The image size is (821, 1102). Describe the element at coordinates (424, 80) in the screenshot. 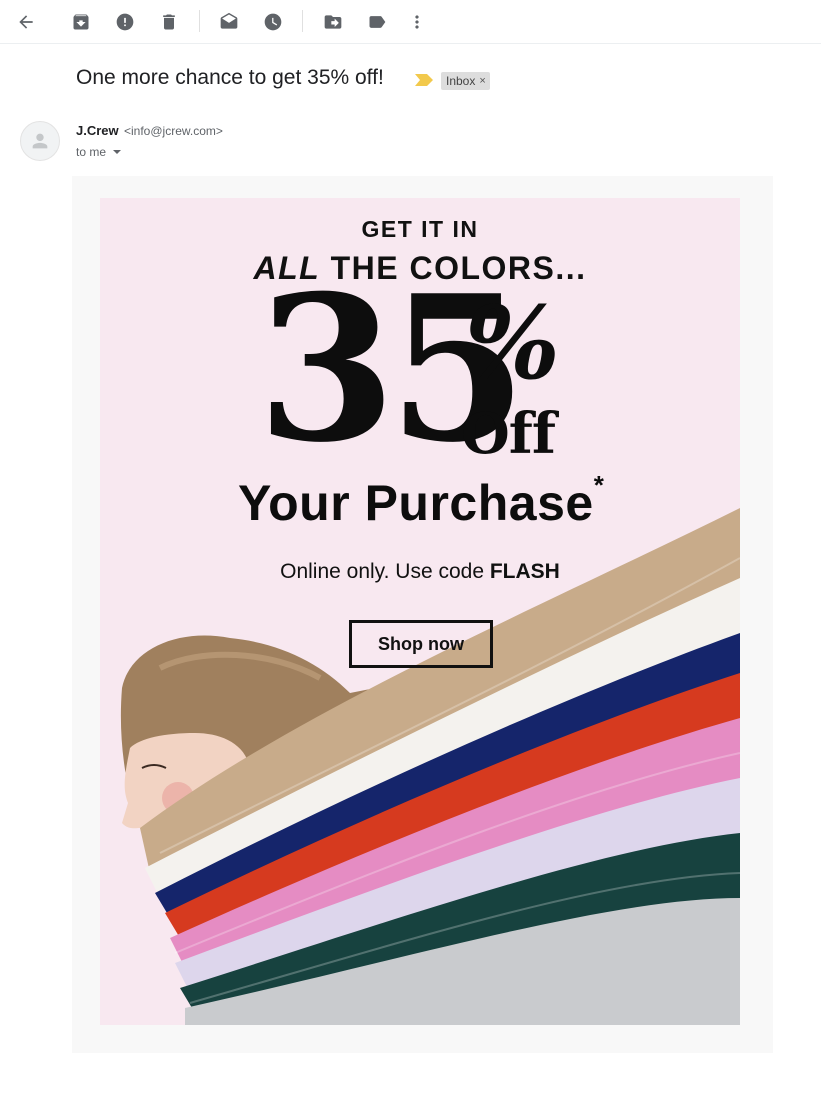

I see `importance-marker-icon` at that location.